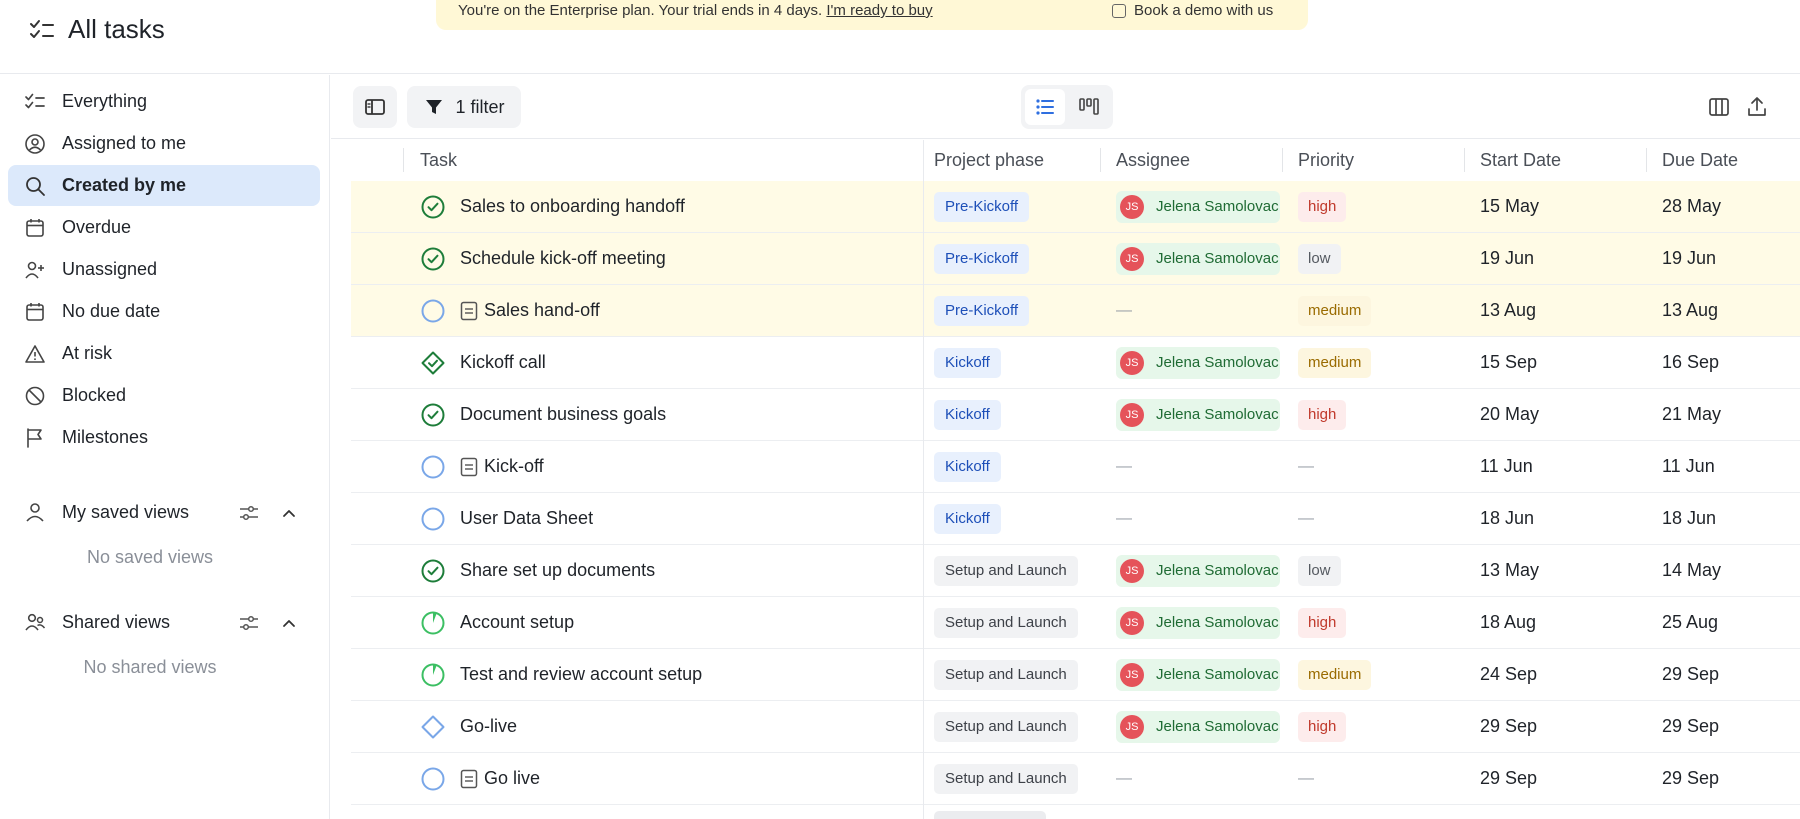  Describe the element at coordinates (667, 726) in the screenshot. I see `task-cell: Go-live` at that location.